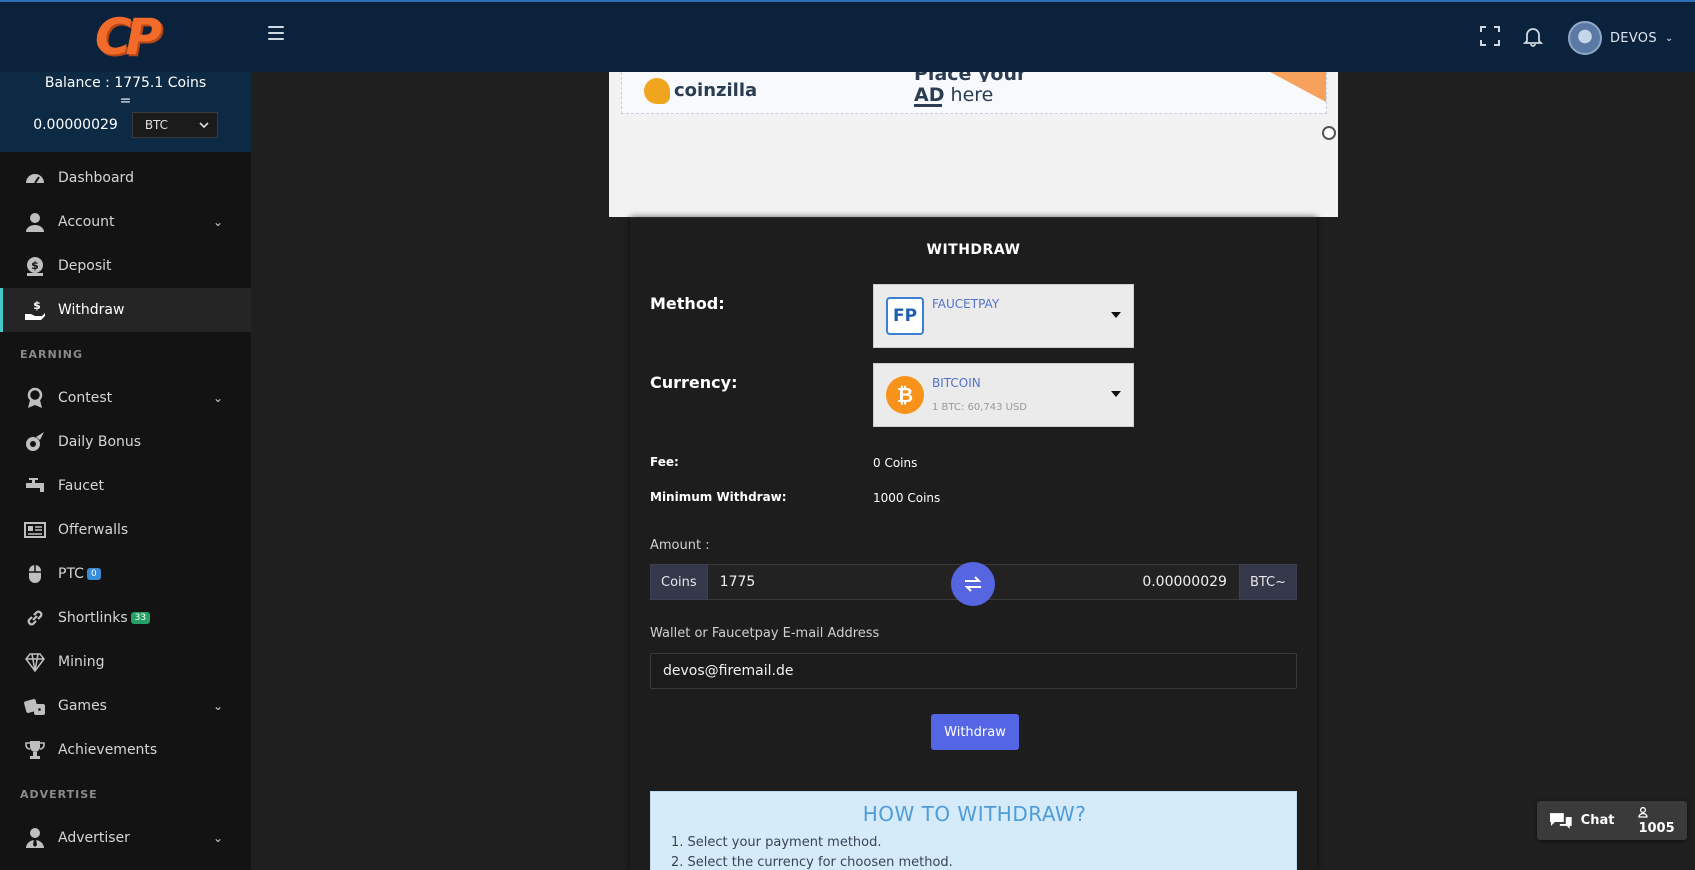  I want to click on advertiser-icon, so click(35, 838).